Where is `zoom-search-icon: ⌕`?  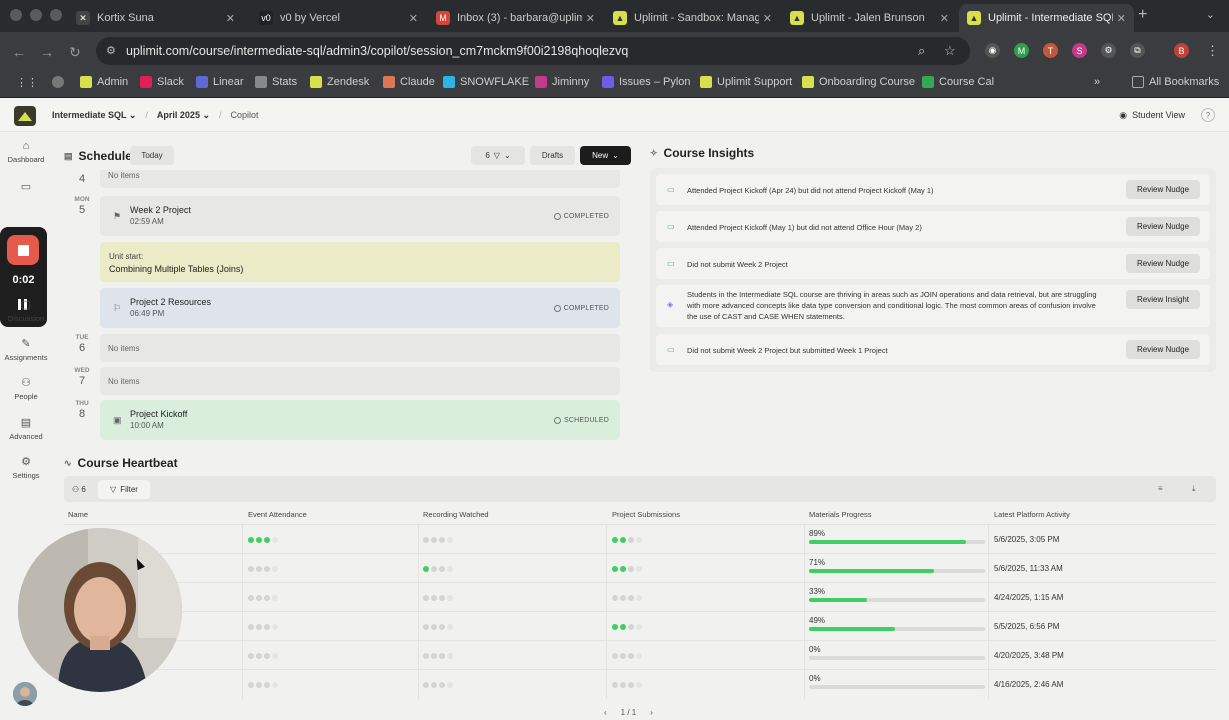
zoom-search-icon: ⌕ is located at coordinates (921, 51).